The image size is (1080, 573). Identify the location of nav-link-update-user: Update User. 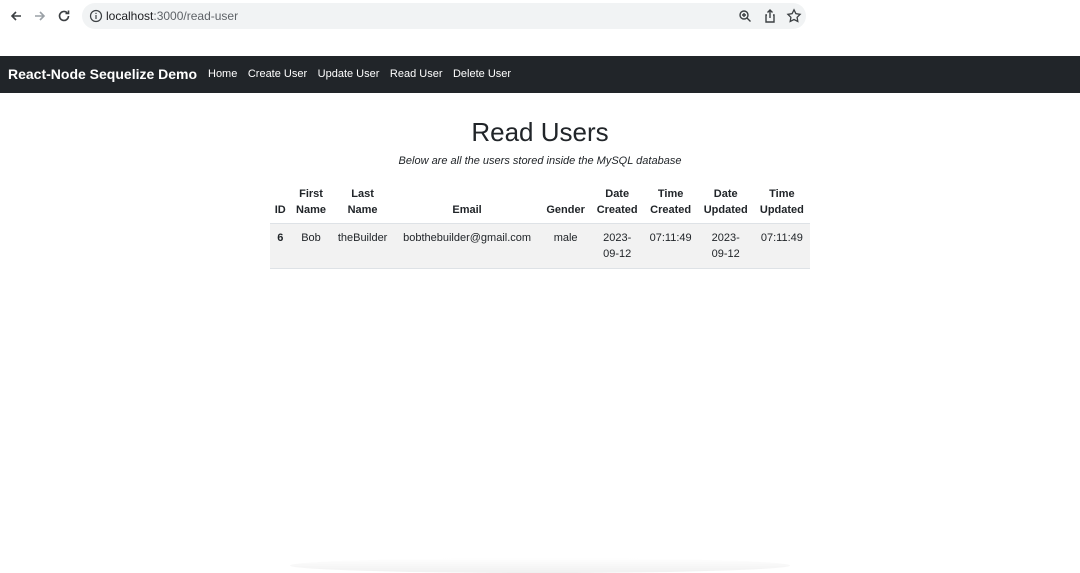
(349, 74).